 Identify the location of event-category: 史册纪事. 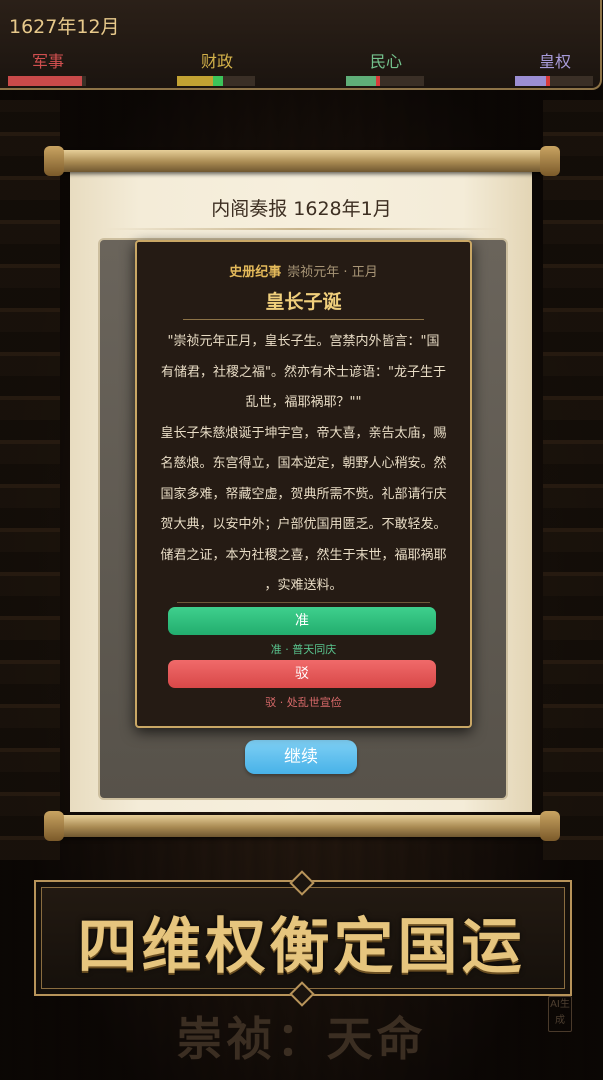
(255, 272).